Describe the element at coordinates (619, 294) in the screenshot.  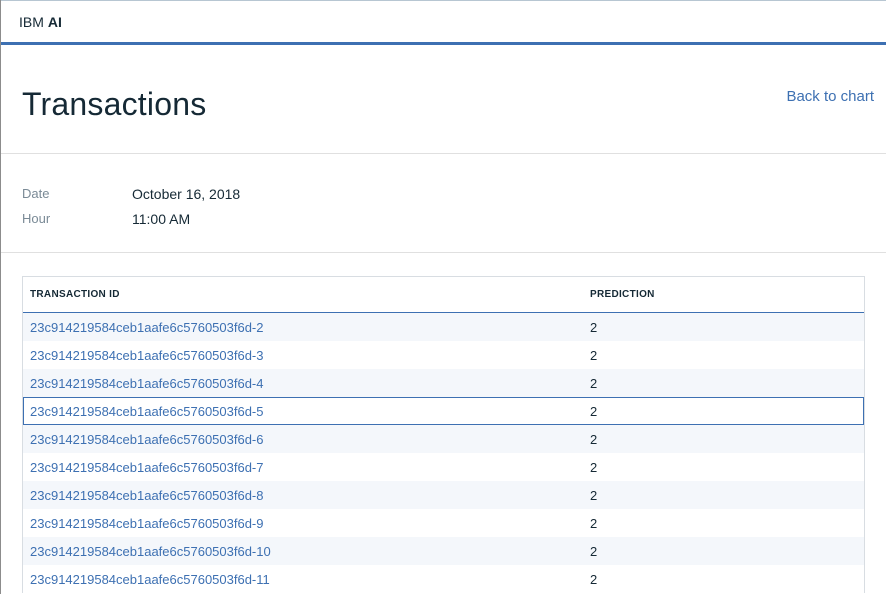
I see `column-header-prediction: PREDICTION` at that location.